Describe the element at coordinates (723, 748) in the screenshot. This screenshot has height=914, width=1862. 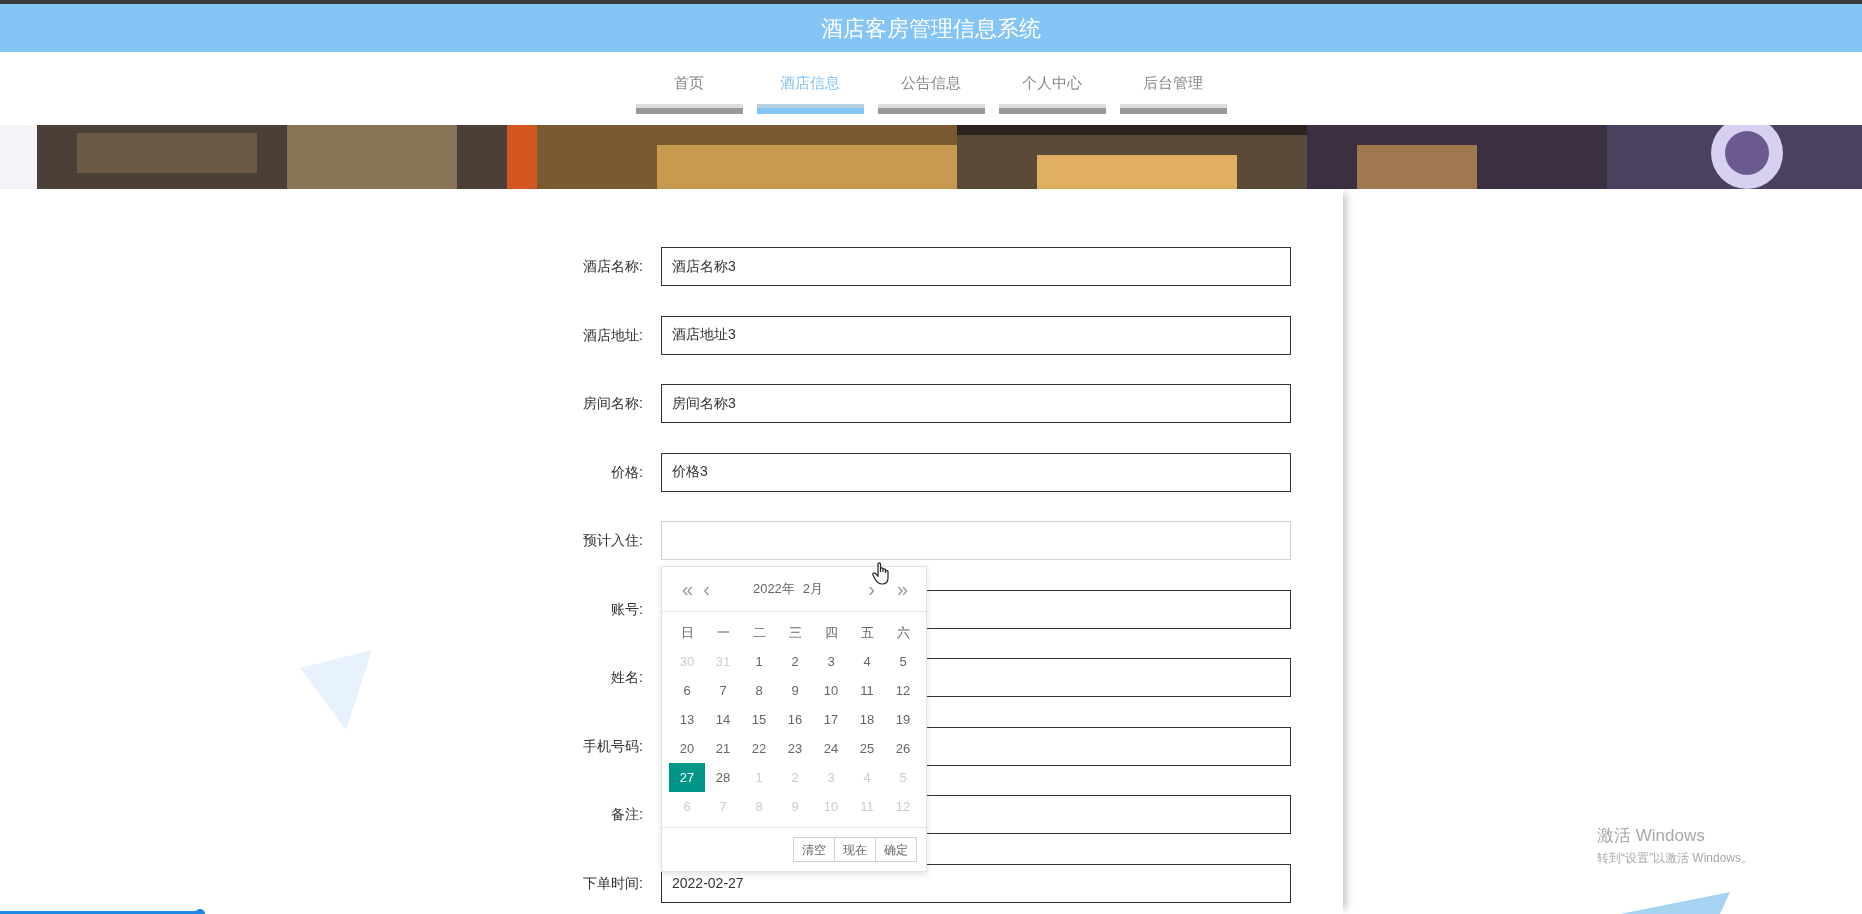
I see `day-cell: 21` at that location.